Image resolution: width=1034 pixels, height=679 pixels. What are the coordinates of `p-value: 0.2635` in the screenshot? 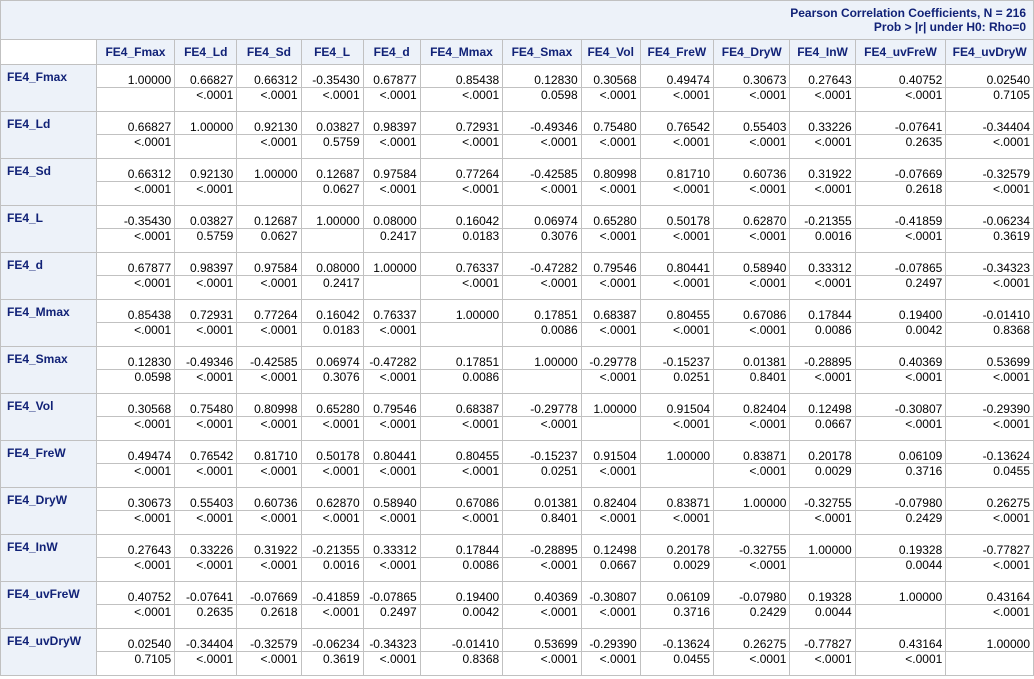 It's located at (206, 616).